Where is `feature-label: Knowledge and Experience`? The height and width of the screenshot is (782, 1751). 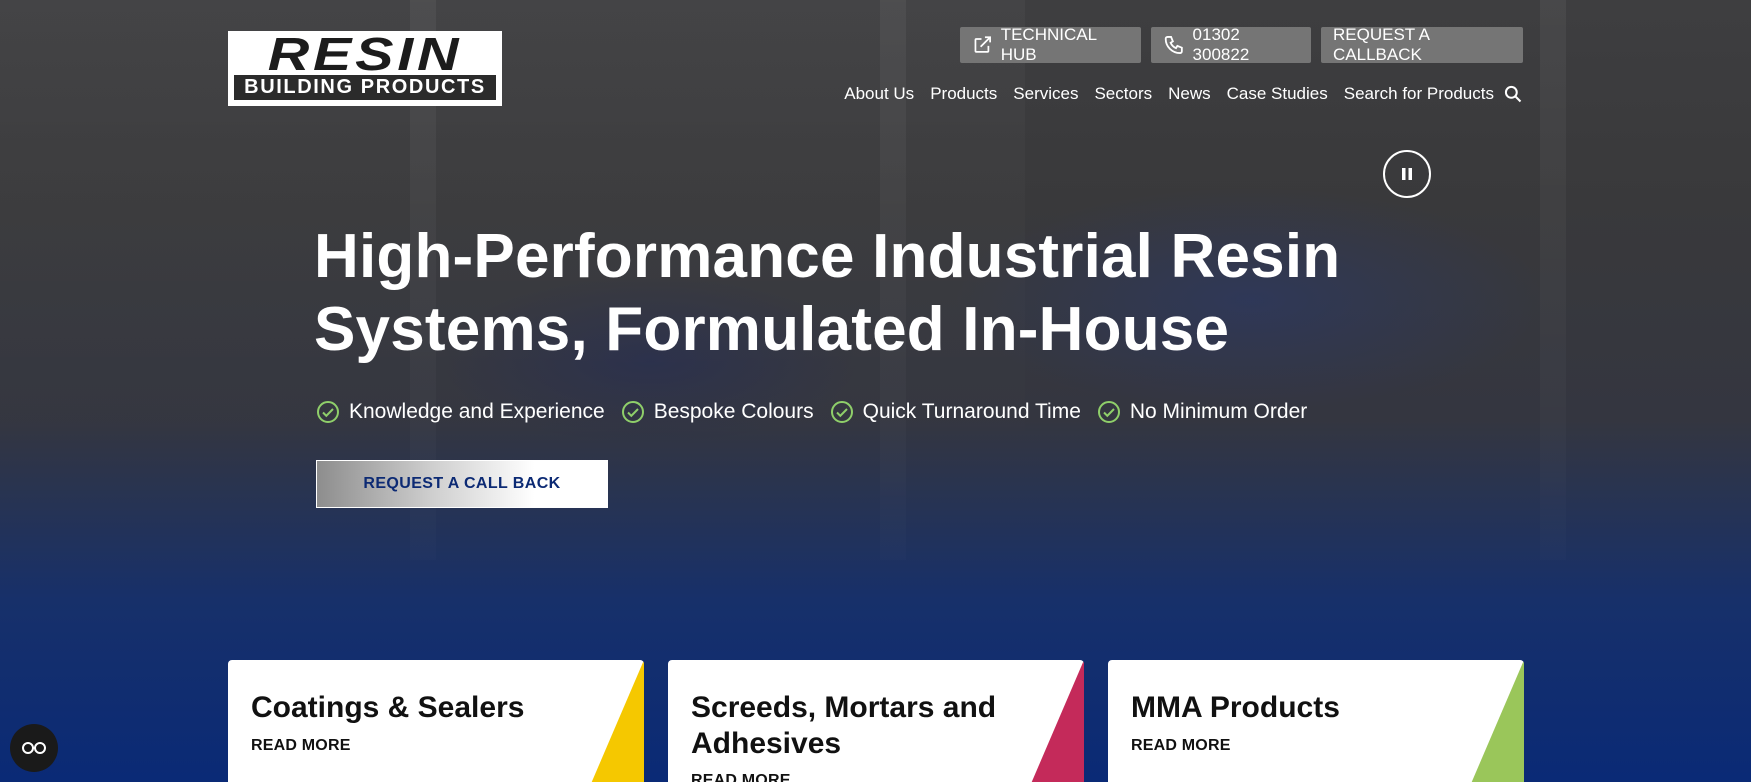
feature-label: Knowledge and Experience is located at coordinates (477, 411).